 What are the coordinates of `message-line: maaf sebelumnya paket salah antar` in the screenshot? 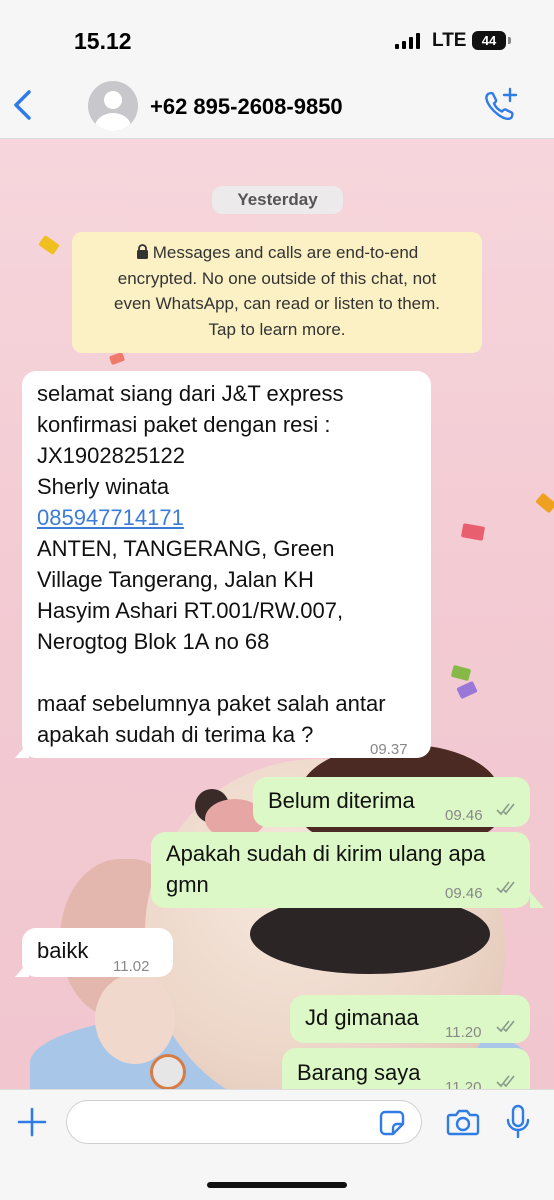 It's located at (211, 703).